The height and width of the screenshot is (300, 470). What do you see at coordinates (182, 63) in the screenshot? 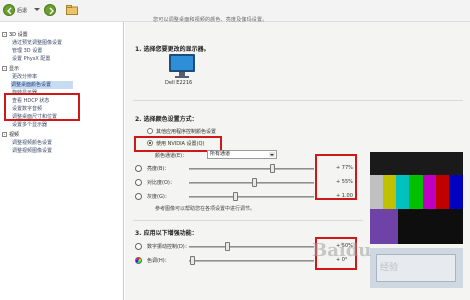
I see `monitor-screen` at bounding box center [182, 63].